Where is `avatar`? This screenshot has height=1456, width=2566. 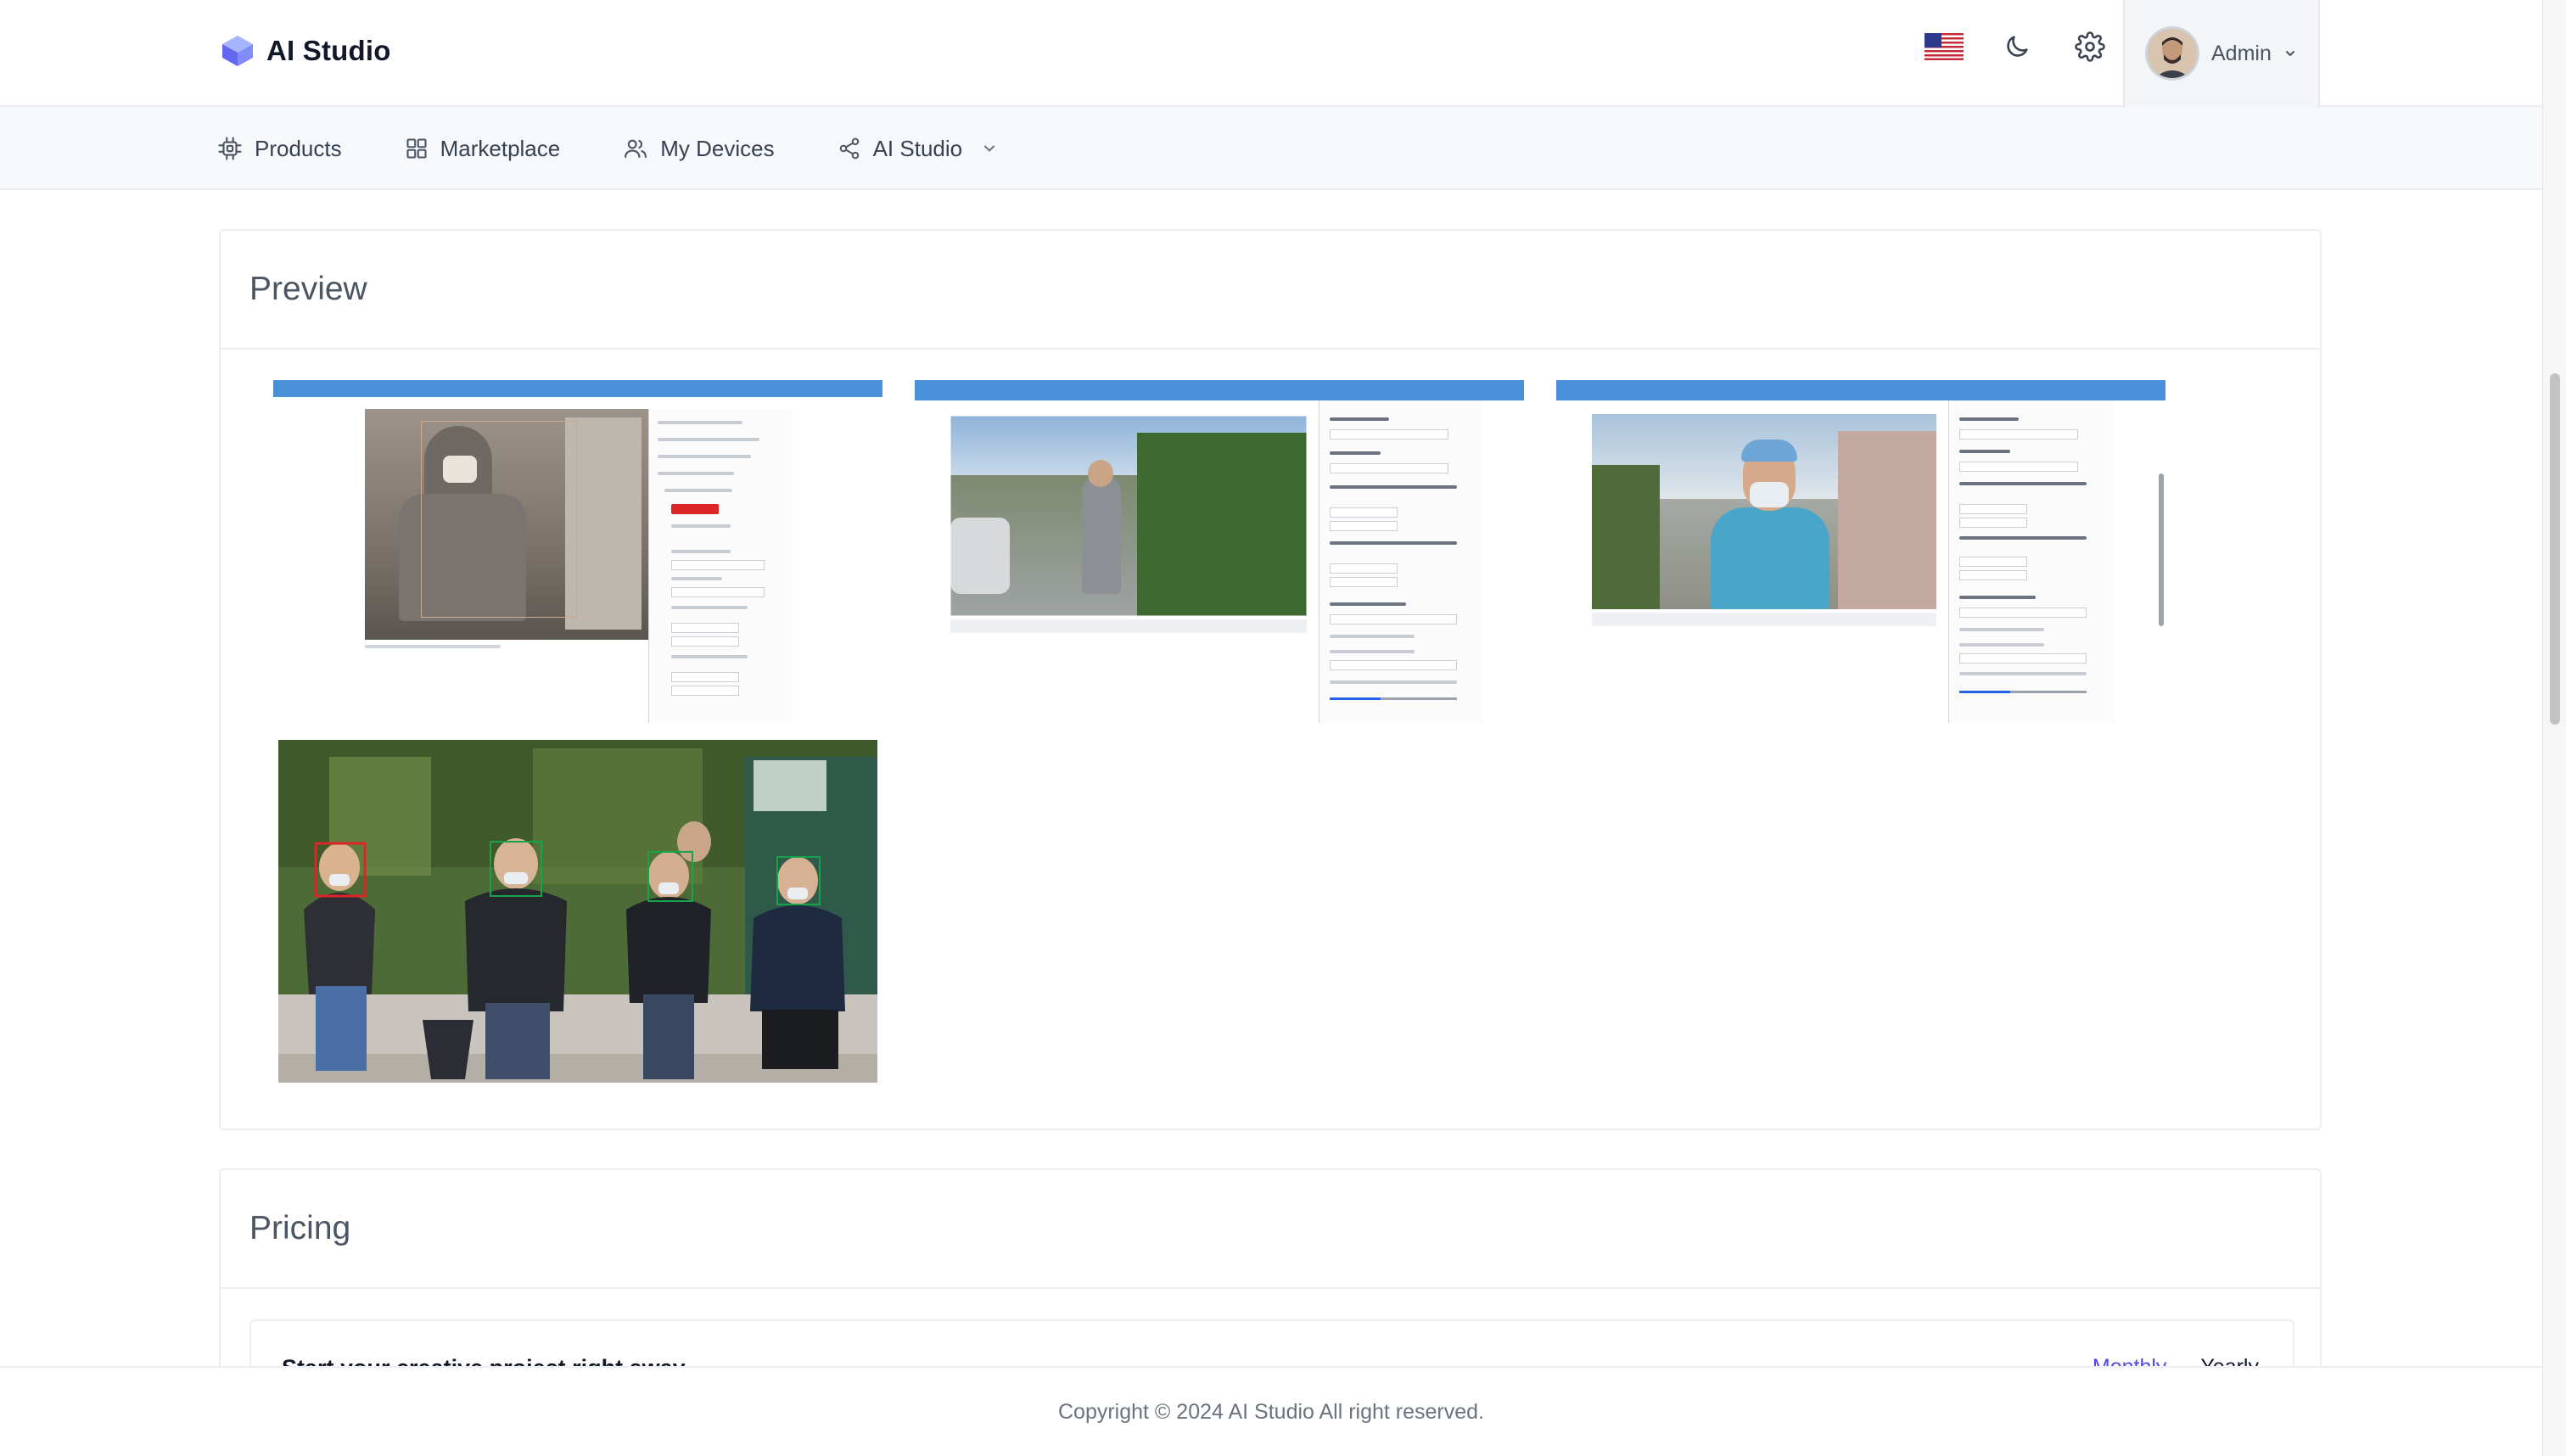 avatar is located at coordinates (2172, 53).